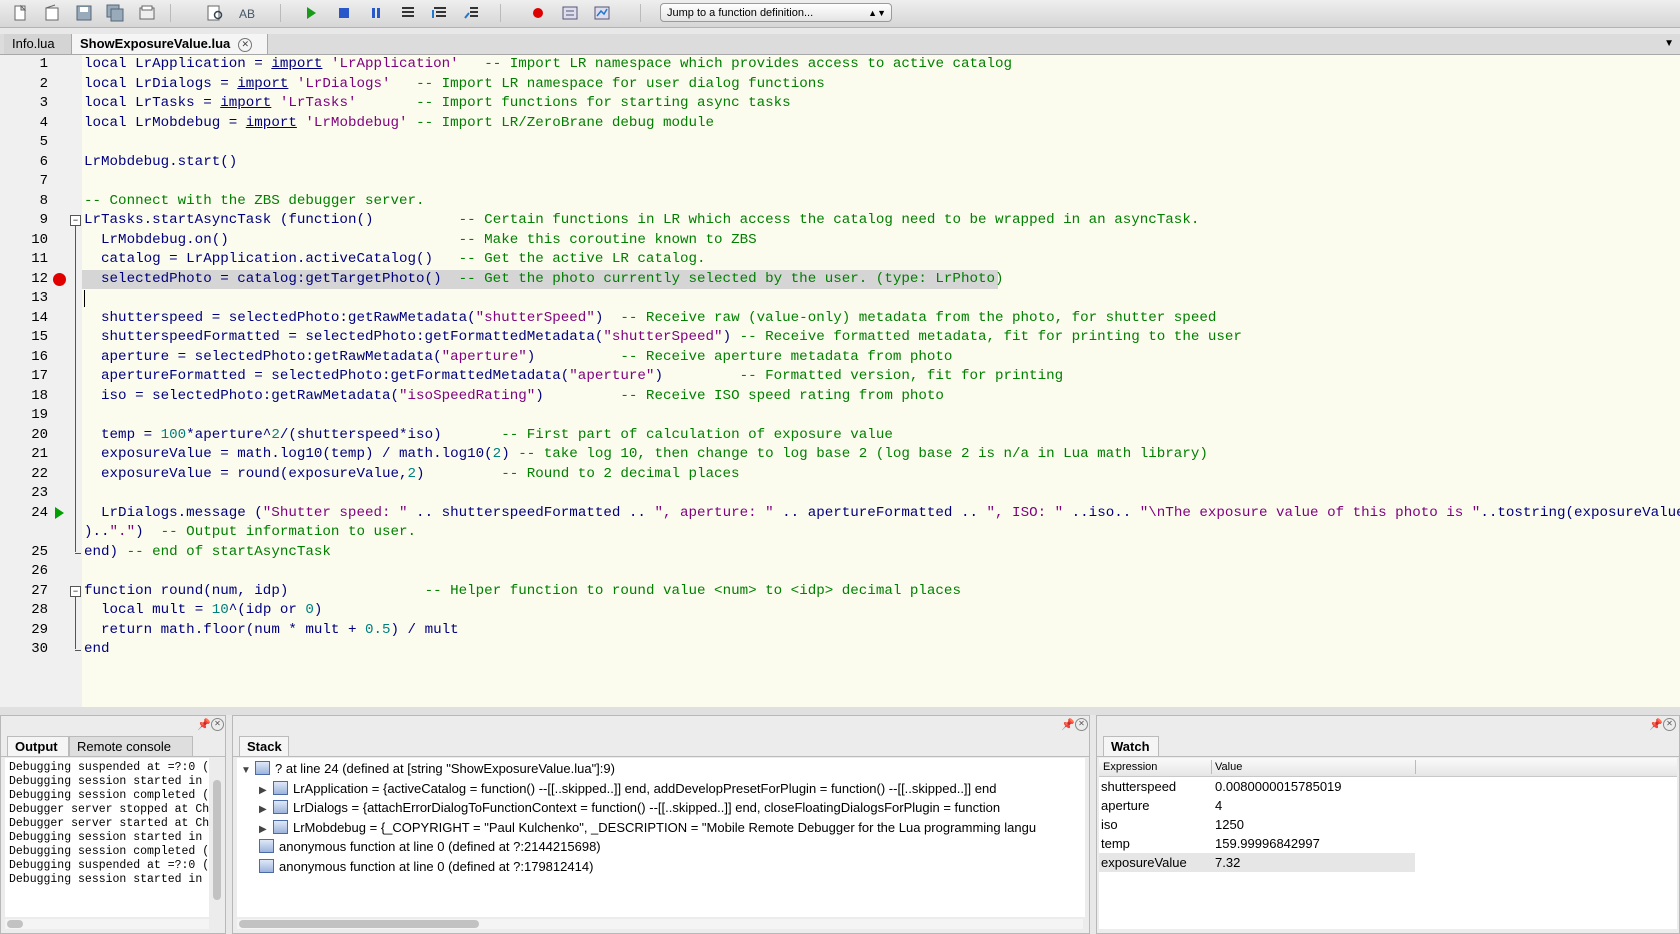 The image size is (1680, 934). What do you see at coordinates (264, 746) in the screenshot?
I see `tab-stack: Stack` at bounding box center [264, 746].